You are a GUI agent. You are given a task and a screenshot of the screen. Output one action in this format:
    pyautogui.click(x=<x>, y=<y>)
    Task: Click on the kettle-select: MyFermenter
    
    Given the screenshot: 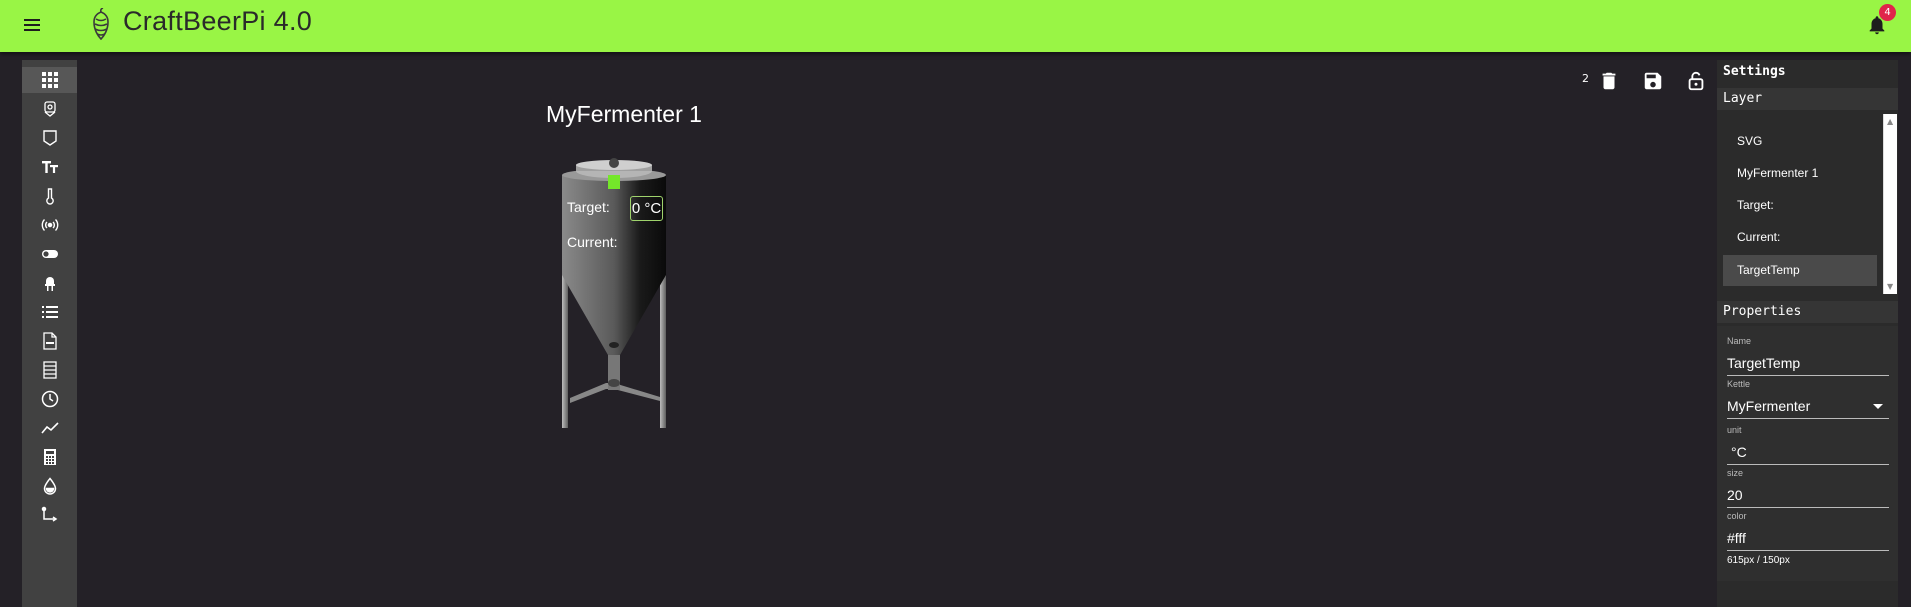 What is the action you would take?
    pyautogui.click(x=1808, y=407)
    